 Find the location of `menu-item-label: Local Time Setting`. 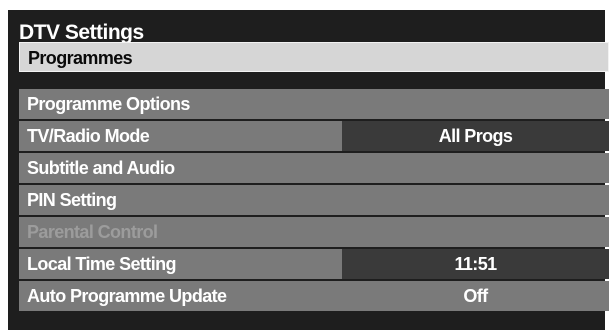

menu-item-label: Local Time Setting is located at coordinates (102, 264).